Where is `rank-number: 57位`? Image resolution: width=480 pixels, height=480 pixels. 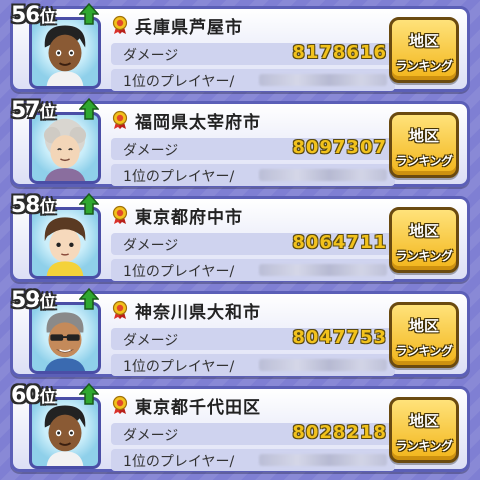
rank-number: 57位 is located at coordinates (33, 110).